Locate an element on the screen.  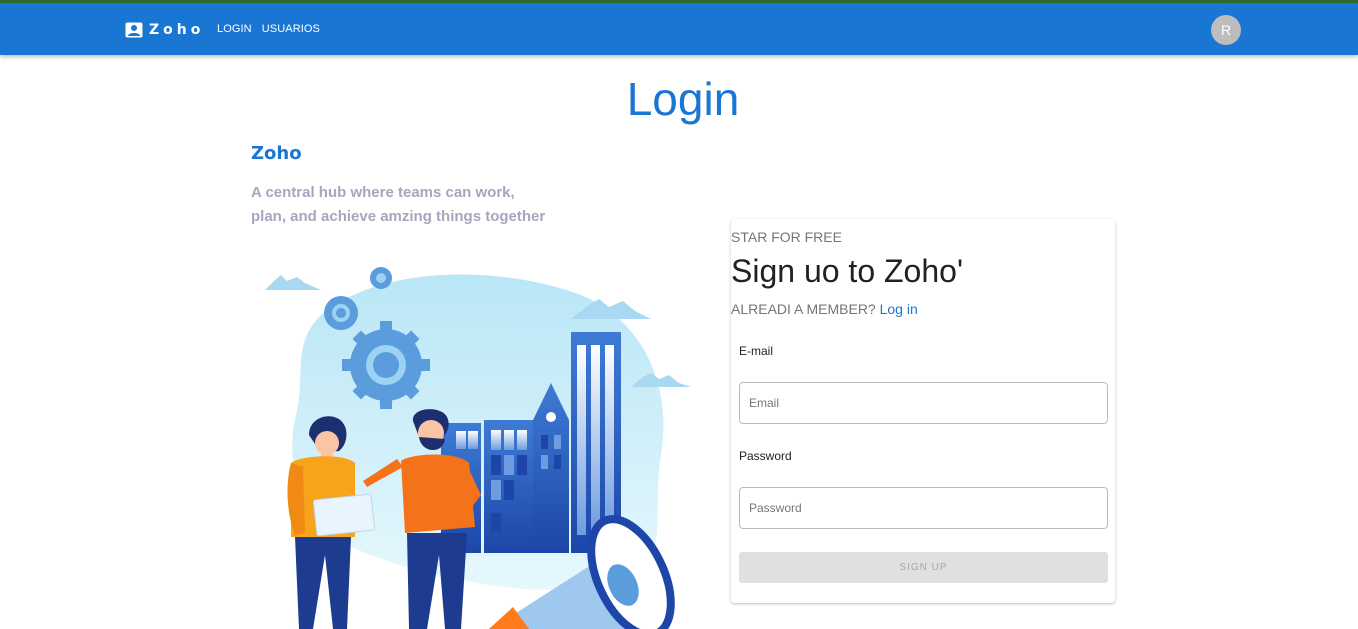
main-nav: LOGIN USUARIOS is located at coordinates (268, 29).